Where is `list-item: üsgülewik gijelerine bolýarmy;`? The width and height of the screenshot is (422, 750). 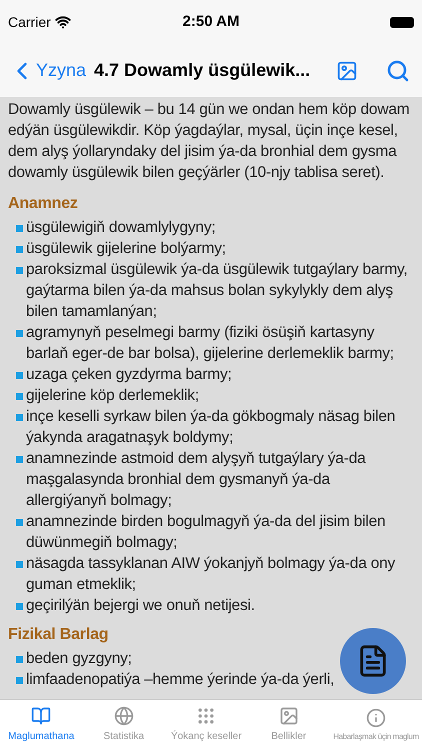
list-item: üsgülewik gijelerine bolýarmy; is located at coordinates (126, 249).